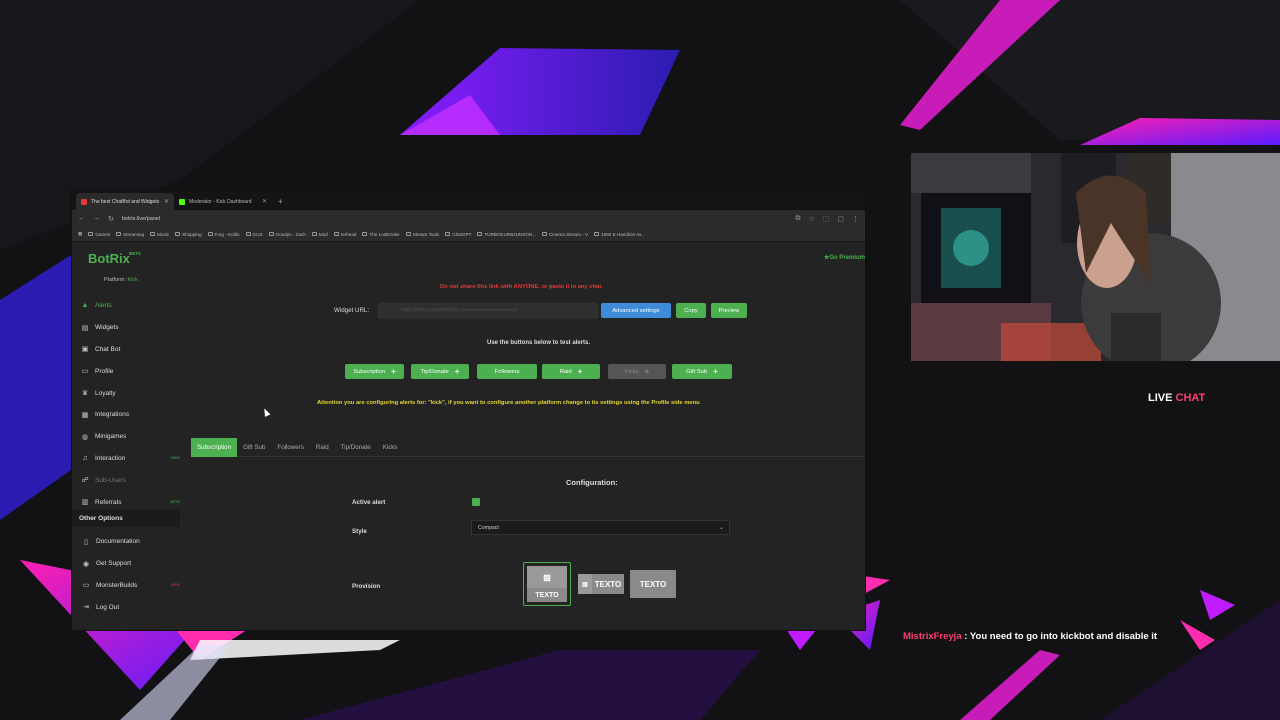  Describe the element at coordinates (319, 234) in the screenshot. I see `bookmark-item: Mod` at that location.